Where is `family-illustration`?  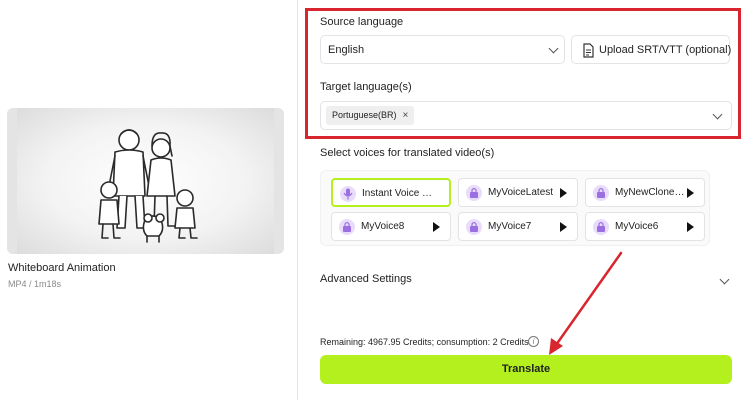
family-illustration is located at coordinates (148, 186).